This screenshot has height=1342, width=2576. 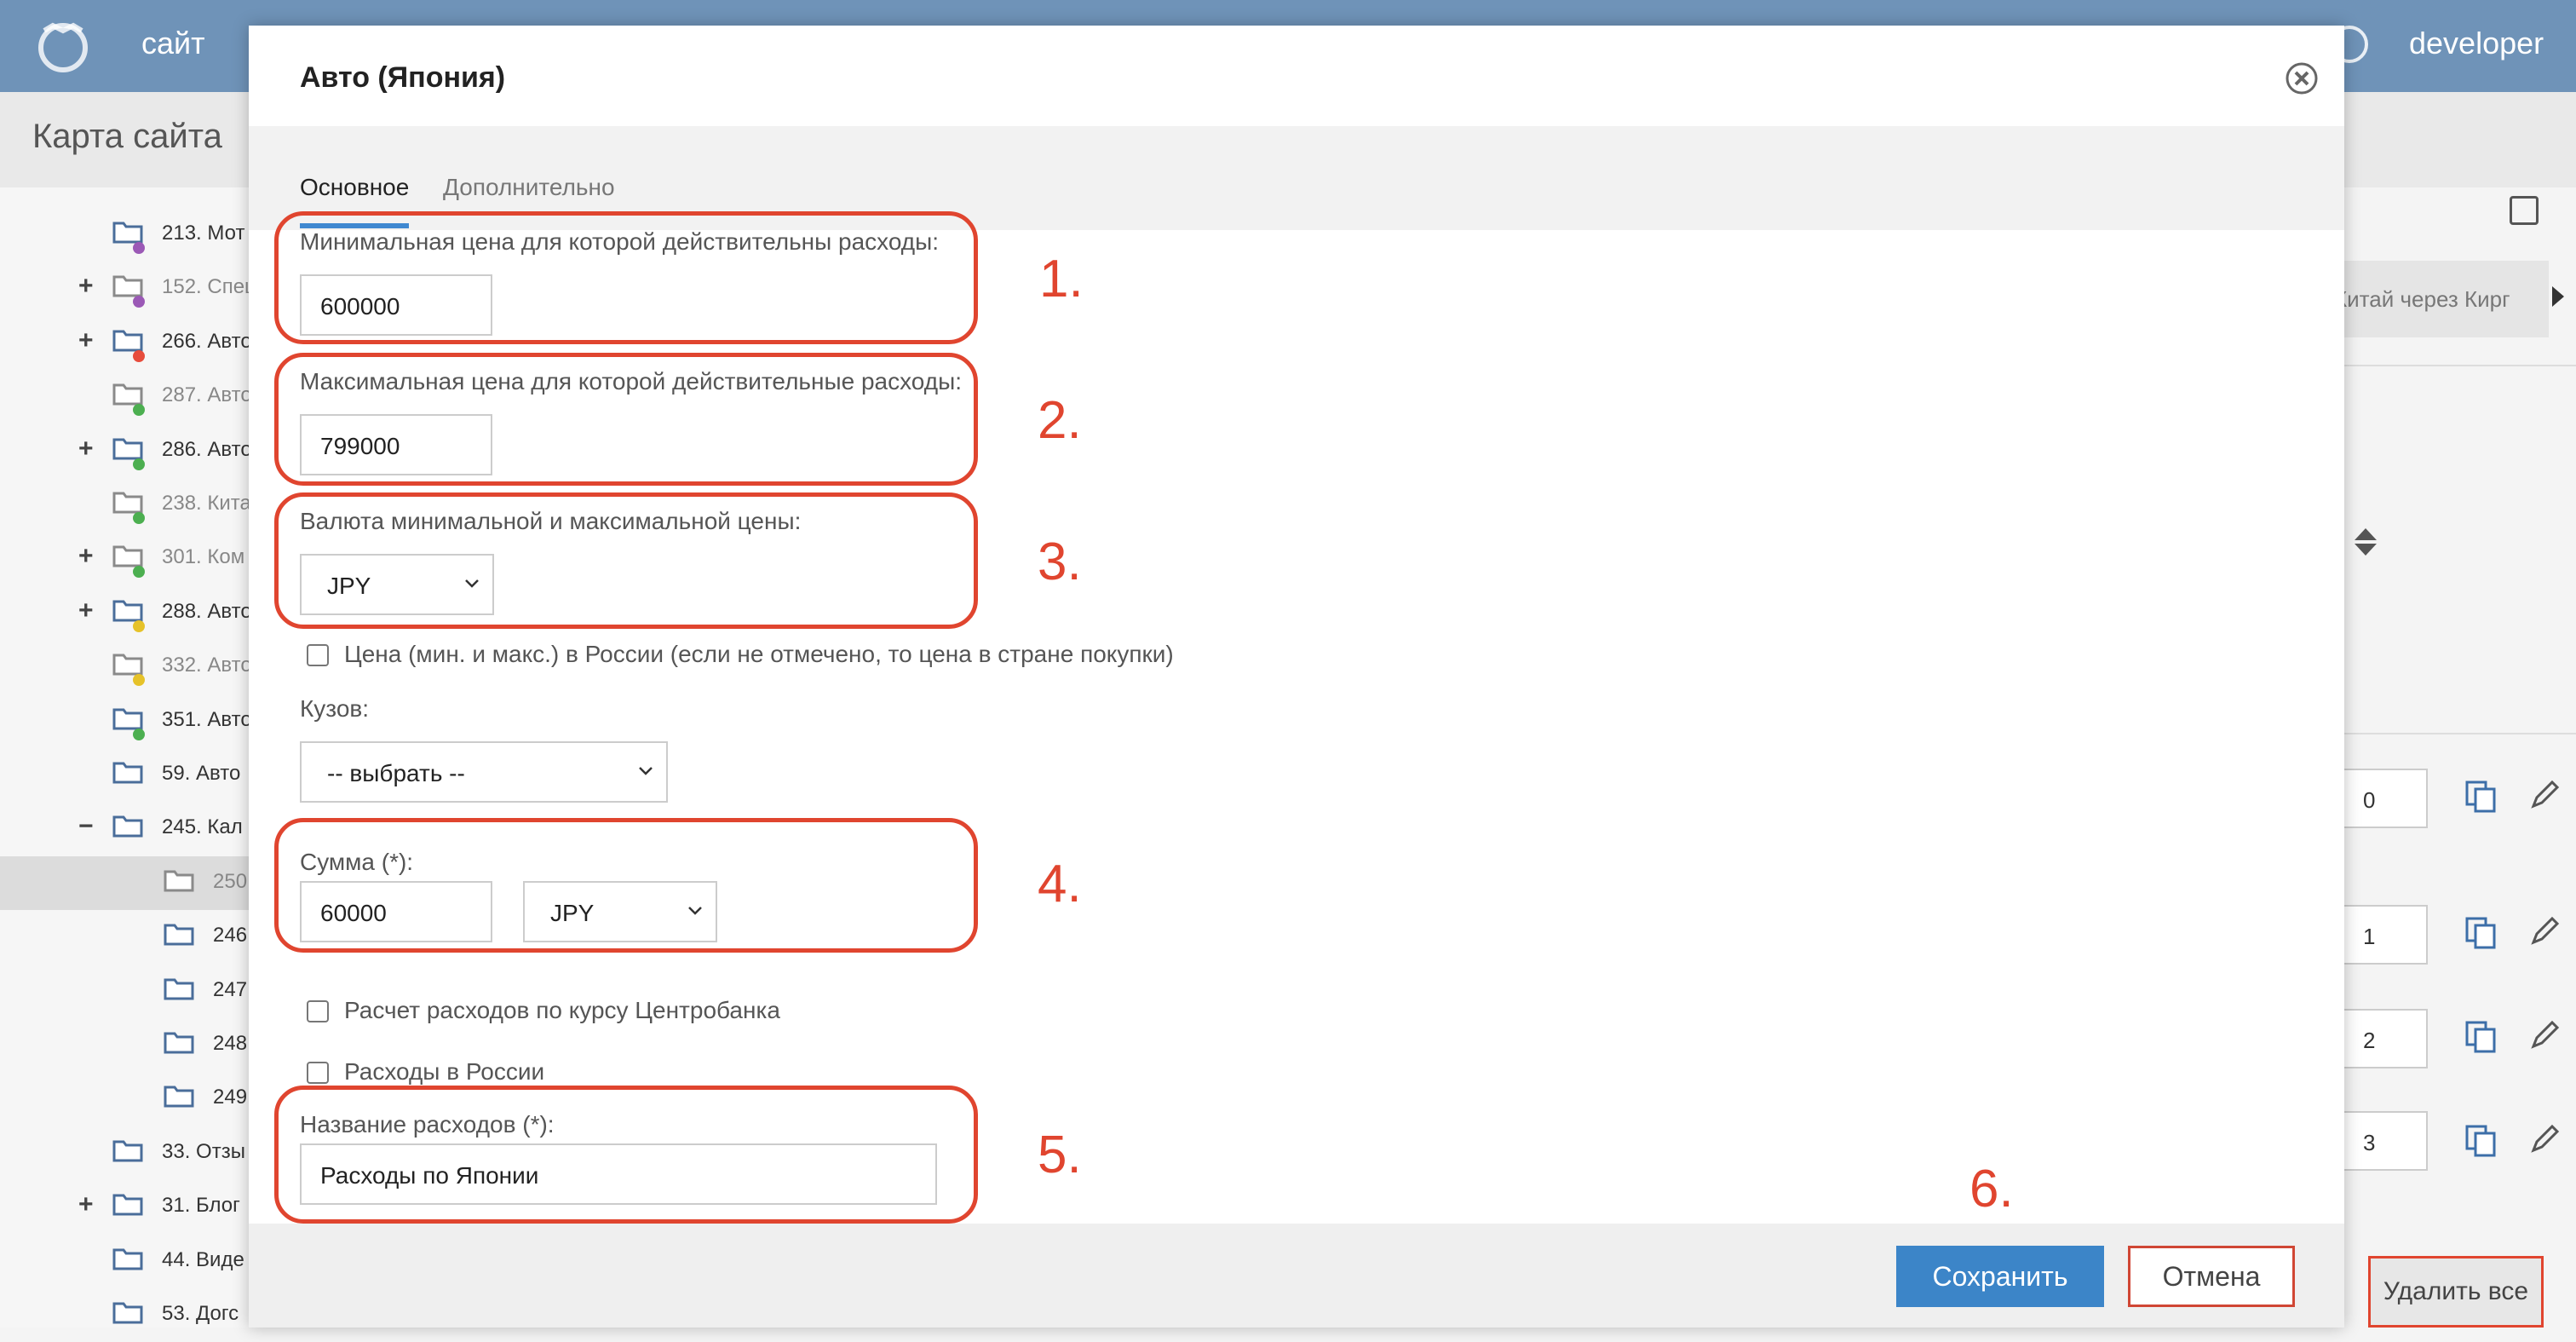 I want to click on tree-item-label: 351. Авто, so click(x=207, y=719).